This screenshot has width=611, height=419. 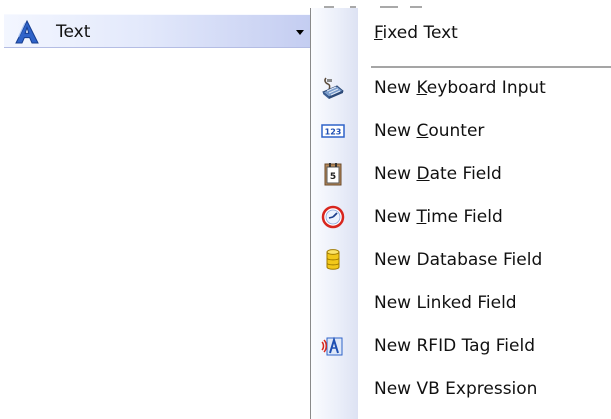 What do you see at coordinates (416, 33) in the screenshot?
I see `menu-item-label: Fixed Text` at bounding box center [416, 33].